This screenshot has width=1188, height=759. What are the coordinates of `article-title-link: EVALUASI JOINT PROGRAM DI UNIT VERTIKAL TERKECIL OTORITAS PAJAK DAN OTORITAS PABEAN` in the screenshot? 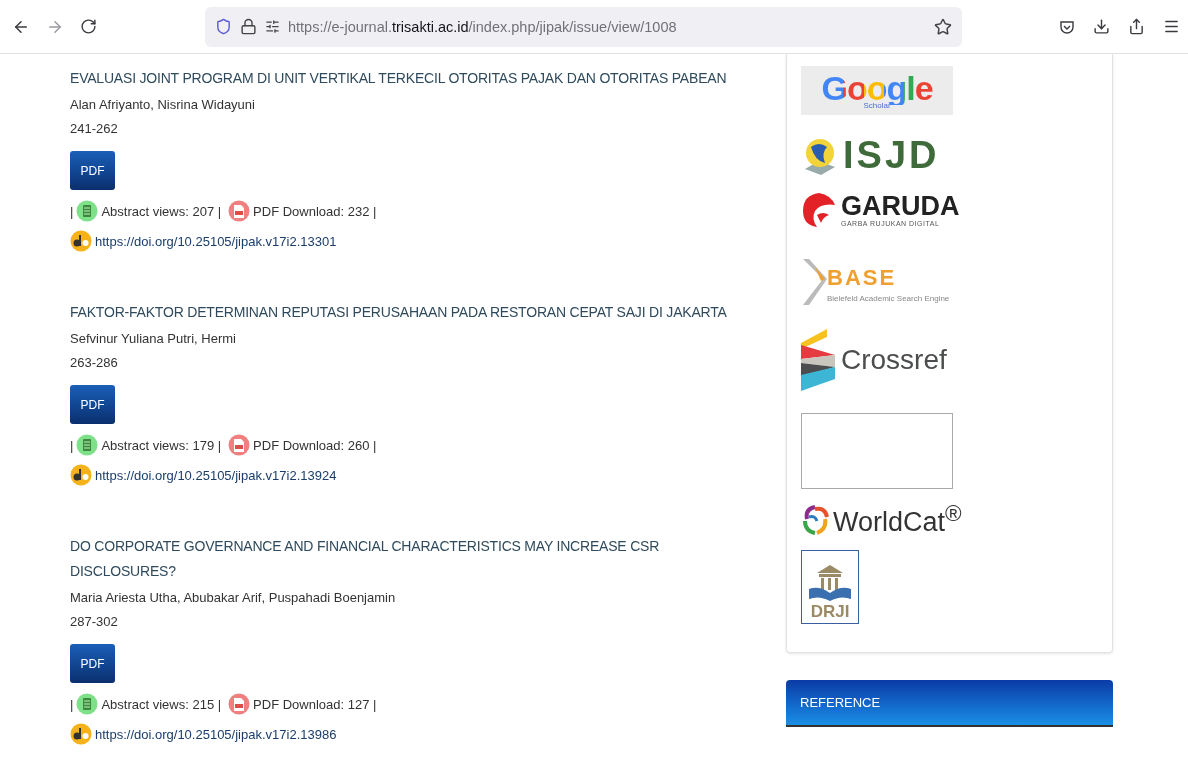 It's located at (415, 78).